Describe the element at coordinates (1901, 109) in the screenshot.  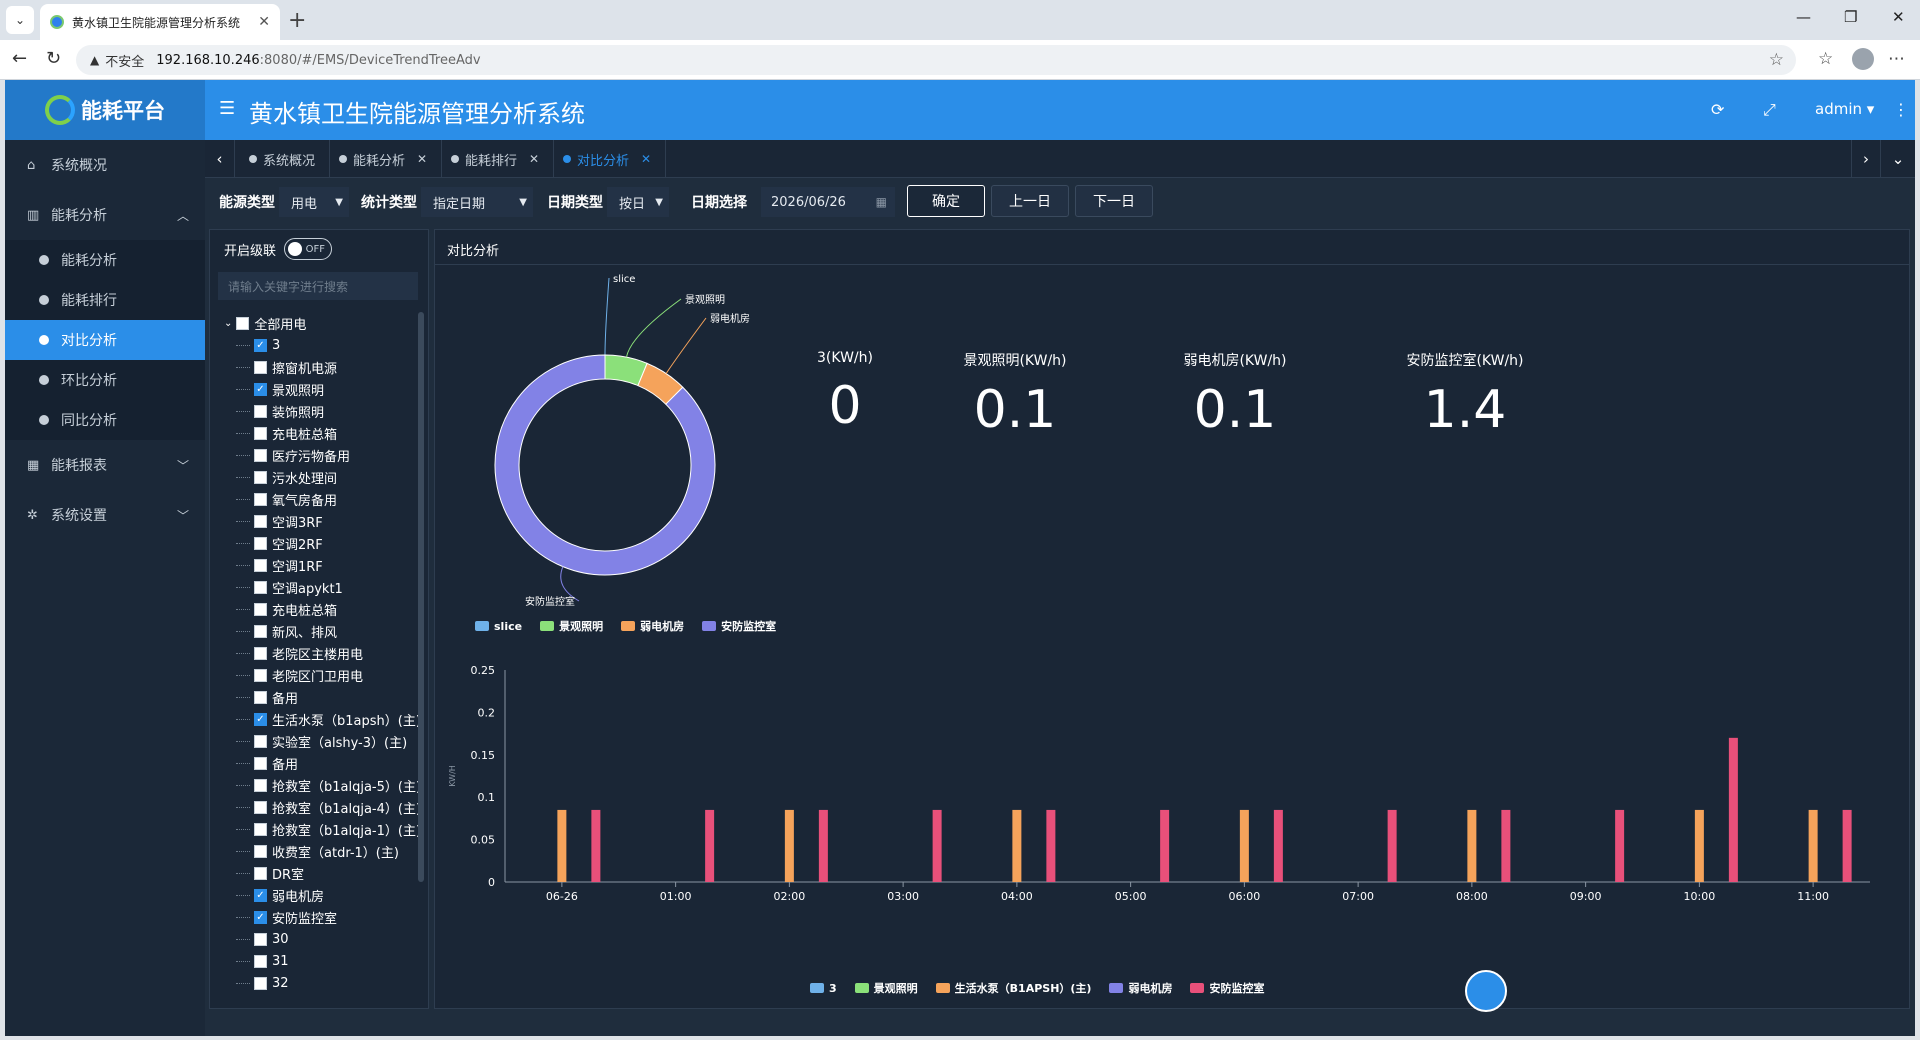
I see `more-vertical-icon: ⋮` at that location.